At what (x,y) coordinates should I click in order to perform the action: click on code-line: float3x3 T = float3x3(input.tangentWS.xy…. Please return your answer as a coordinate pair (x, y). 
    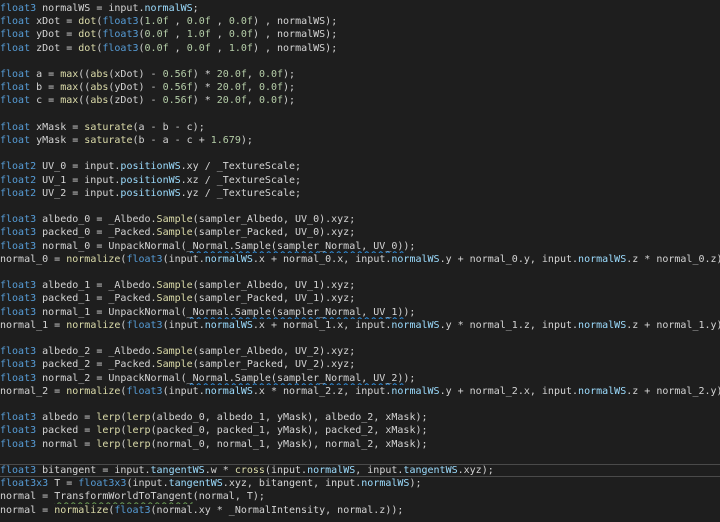
    Looking at the image, I should click on (360, 483).